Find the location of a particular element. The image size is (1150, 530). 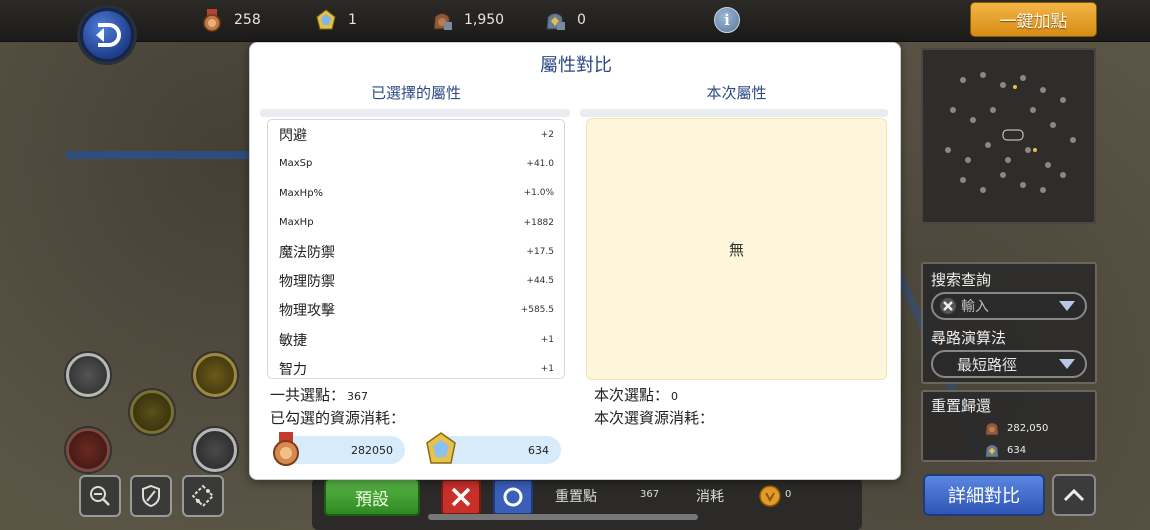

zoom-out-icon is located at coordinates (100, 496).